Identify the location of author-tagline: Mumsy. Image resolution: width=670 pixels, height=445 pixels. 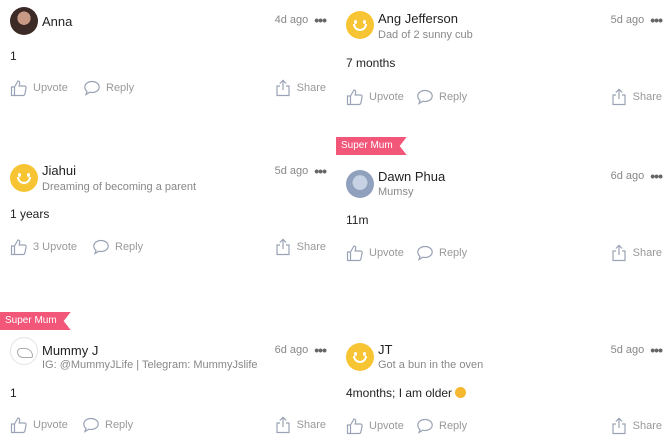
(396, 192).